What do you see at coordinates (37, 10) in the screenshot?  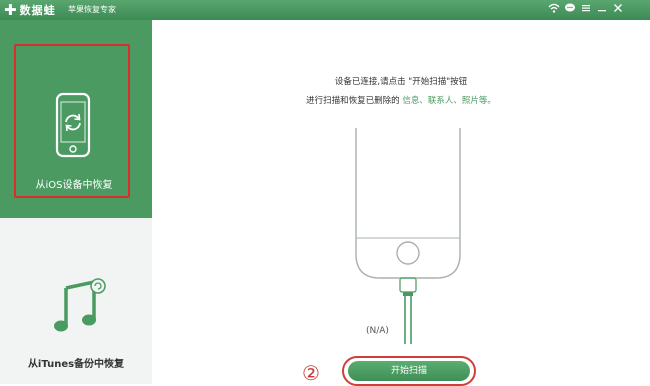 I see `app-name: 数据蛙` at bounding box center [37, 10].